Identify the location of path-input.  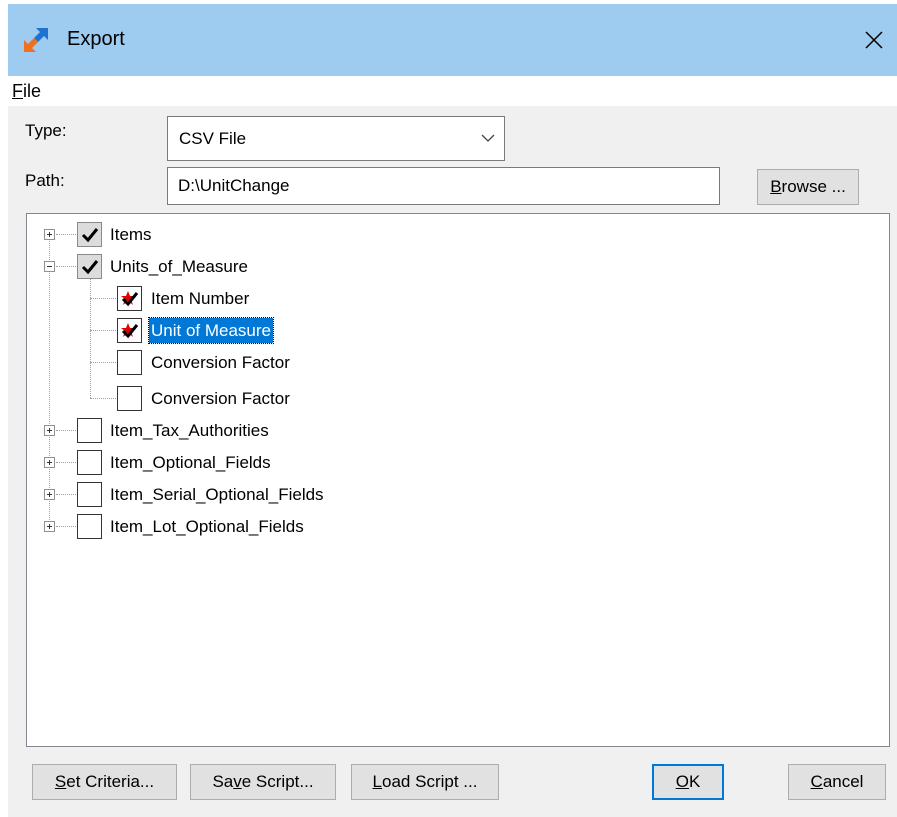
(443, 186).